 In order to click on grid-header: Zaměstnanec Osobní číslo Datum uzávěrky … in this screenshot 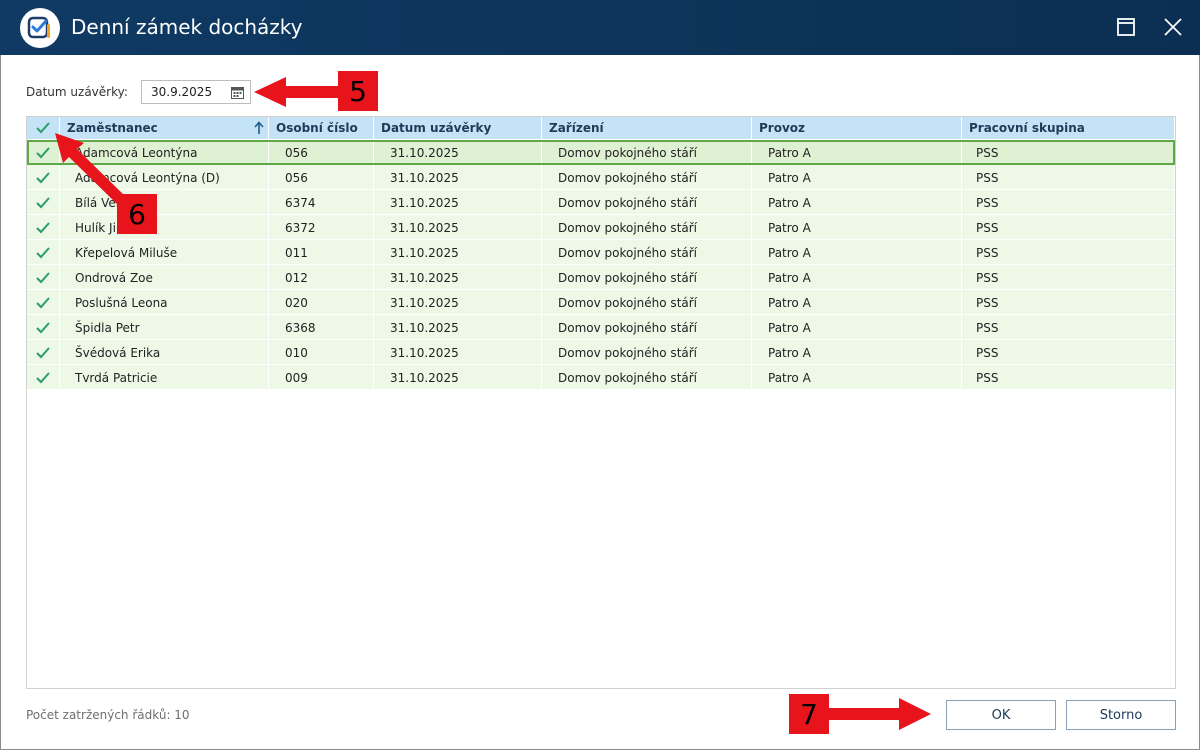, I will do `click(601, 128)`.